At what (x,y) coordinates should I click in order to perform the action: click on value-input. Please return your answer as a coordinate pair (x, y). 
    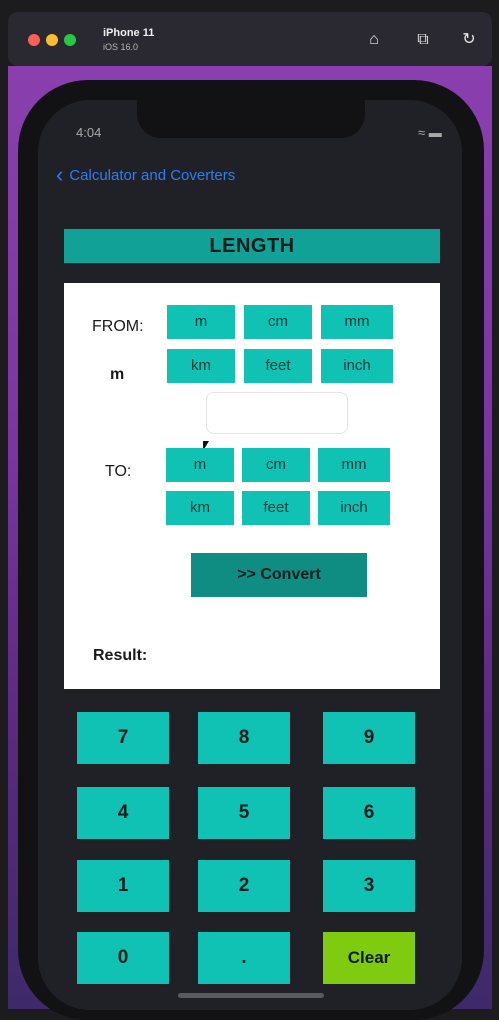
    Looking at the image, I should click on (277, 413).